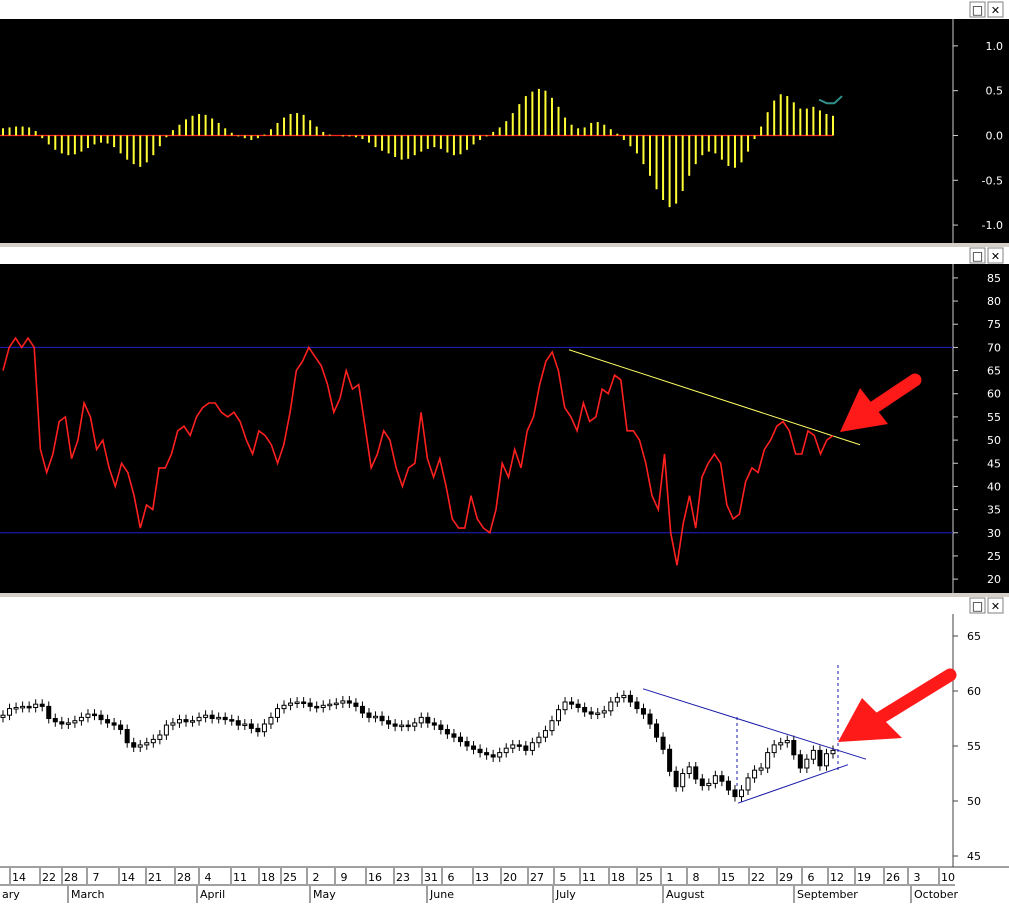 This screenshot has width=1009, height=907. Describe the element at coordinates (994, 278) in the screenshot. I see `y-tick-label: 85` at that location.